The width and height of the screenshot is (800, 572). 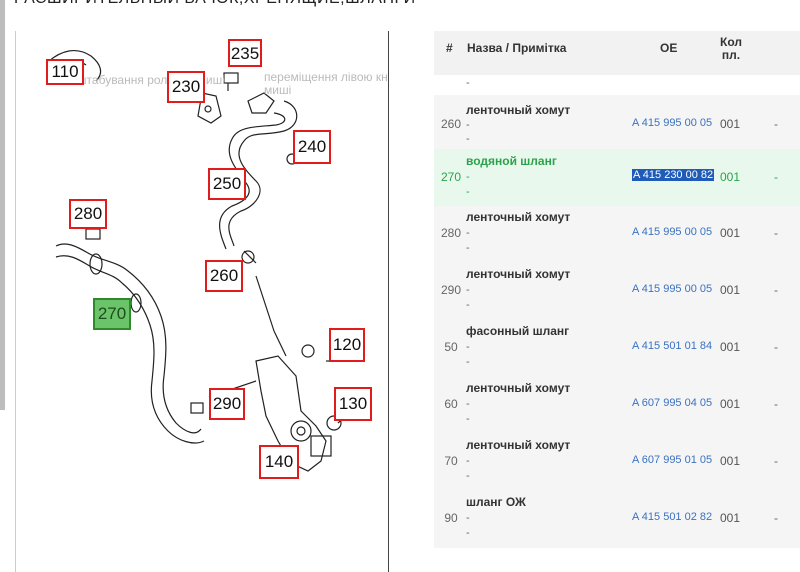 What do you see at coordinates (326, 83) in the screenshot?
I see `hint-move: переміщення лівою кнопкою миші` at bounding box center [326, 83].